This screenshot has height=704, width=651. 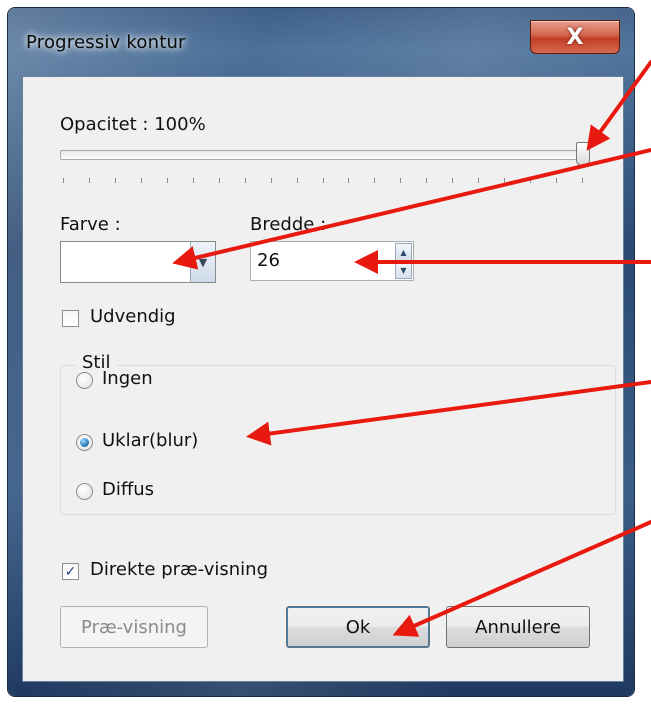 What do you see at coordinates (521, 578) in the screenshot?
I see `annotation-arrow-ok` at bounding box center [521, 578].